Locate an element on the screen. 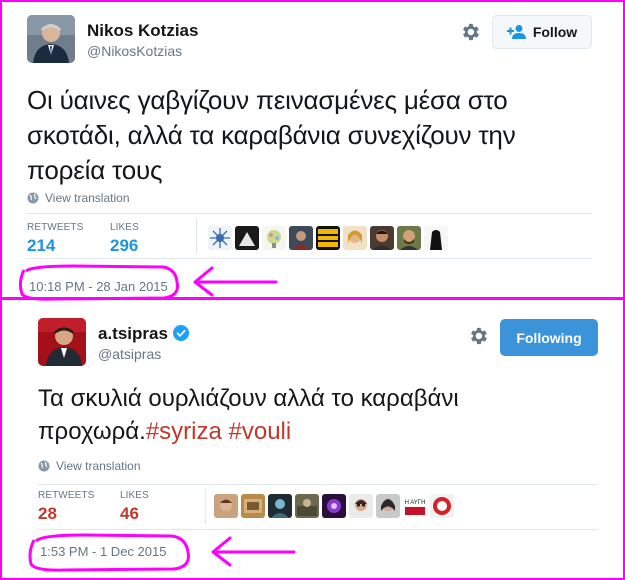  liker-caption: Η ΑΥΓΗ is located at coordinates (415, 503).